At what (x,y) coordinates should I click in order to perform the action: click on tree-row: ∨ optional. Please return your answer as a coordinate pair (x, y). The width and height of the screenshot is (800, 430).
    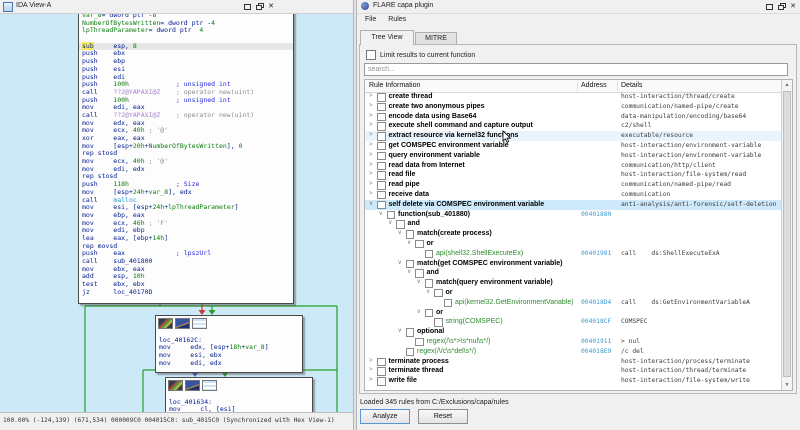
    Looking at the image, I should click on (573, 332).